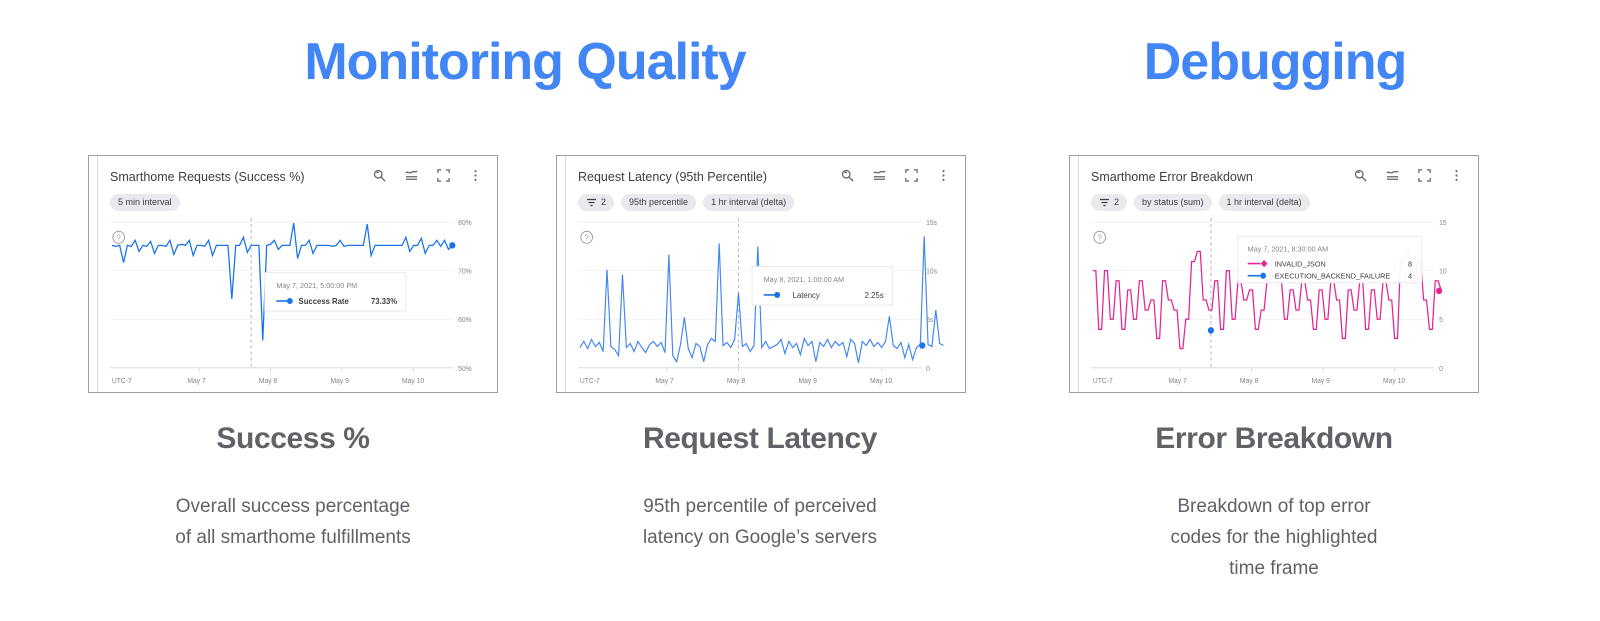  I want to click on caption-title-success: Success %, so click(293, 438).